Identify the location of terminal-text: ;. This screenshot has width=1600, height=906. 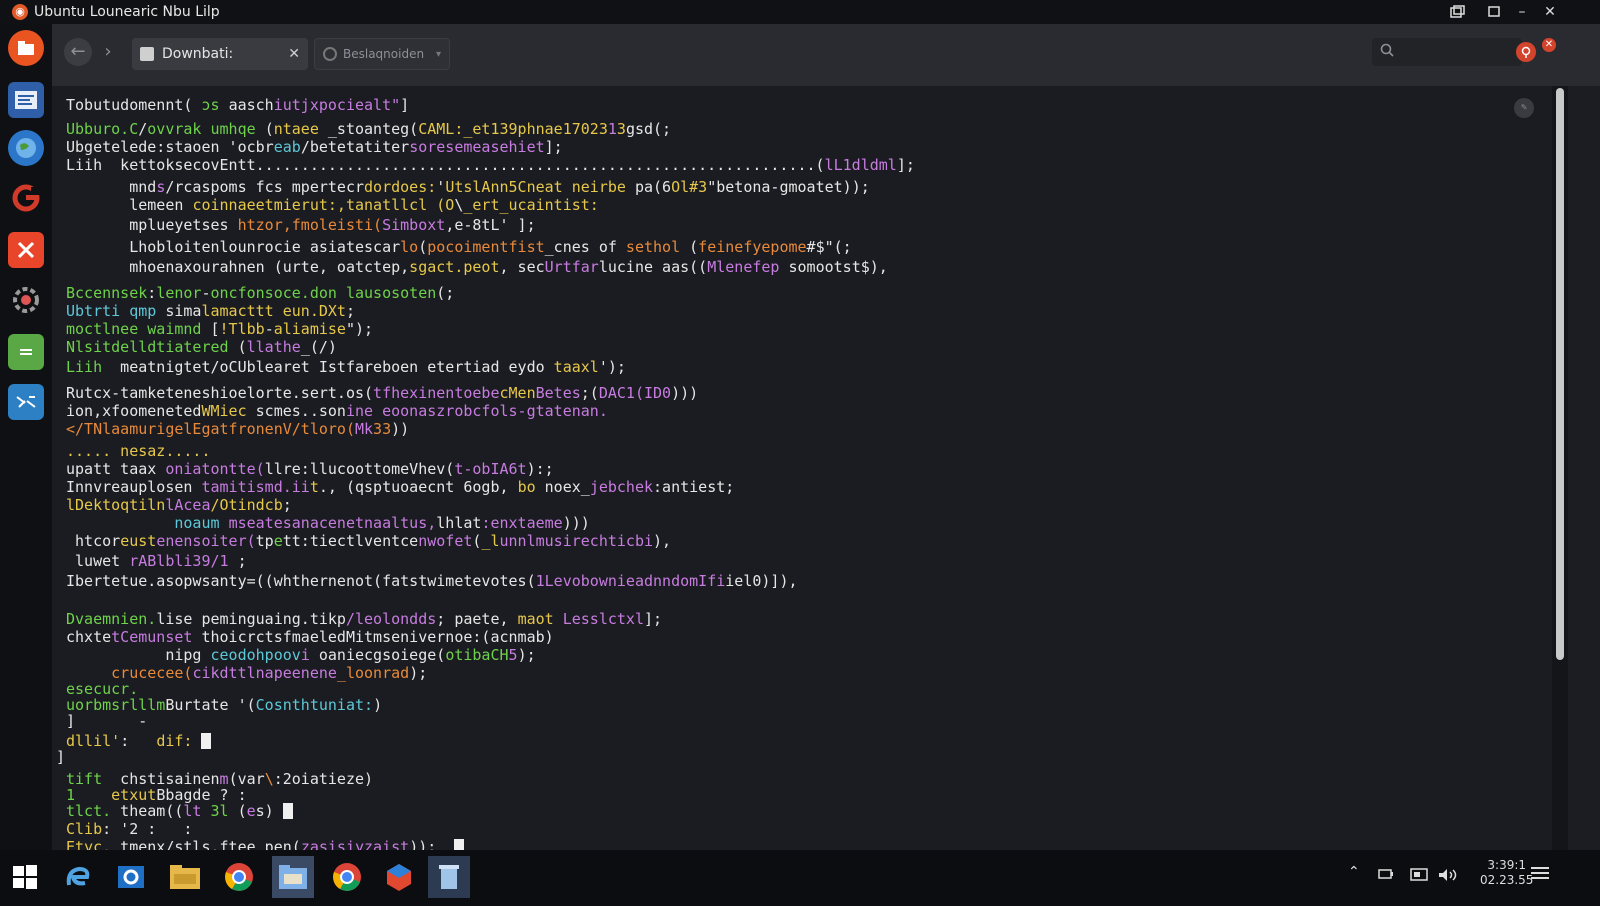
(237, 561).